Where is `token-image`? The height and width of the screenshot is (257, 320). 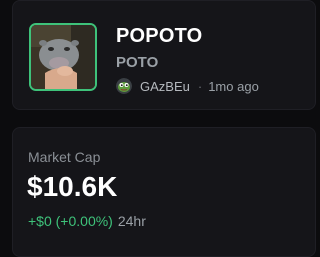
token-image is located at coordinates (63, 57).